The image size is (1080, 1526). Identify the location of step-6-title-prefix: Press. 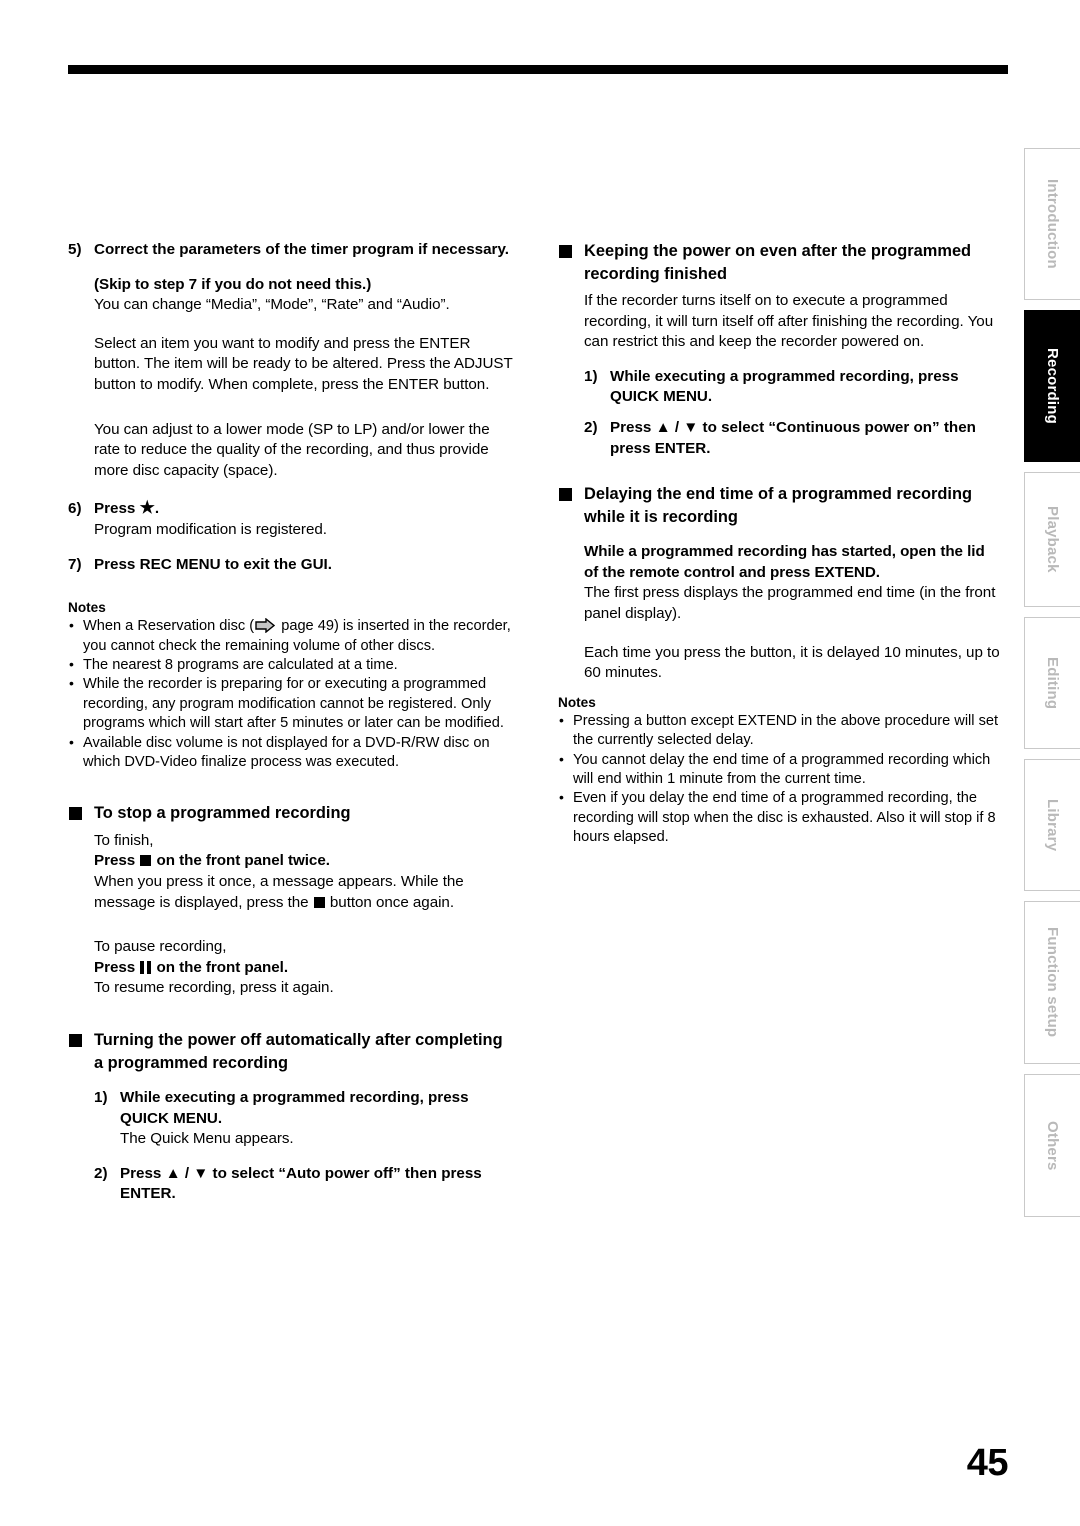
(115, 509).